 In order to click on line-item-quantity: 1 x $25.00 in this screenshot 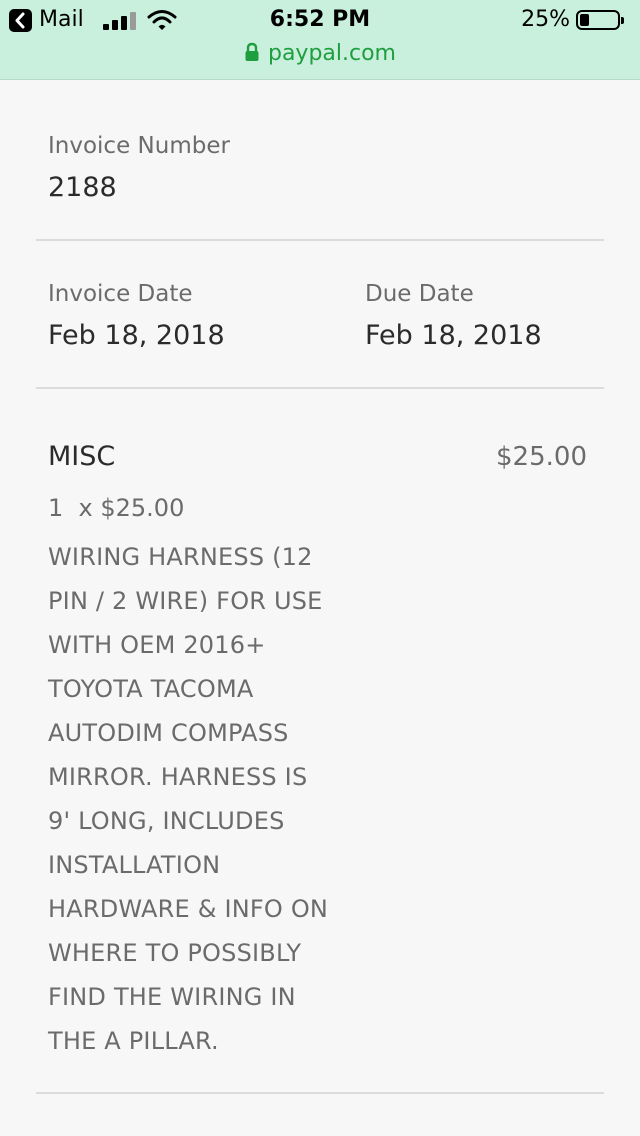, I will do `click(116, 508)`.